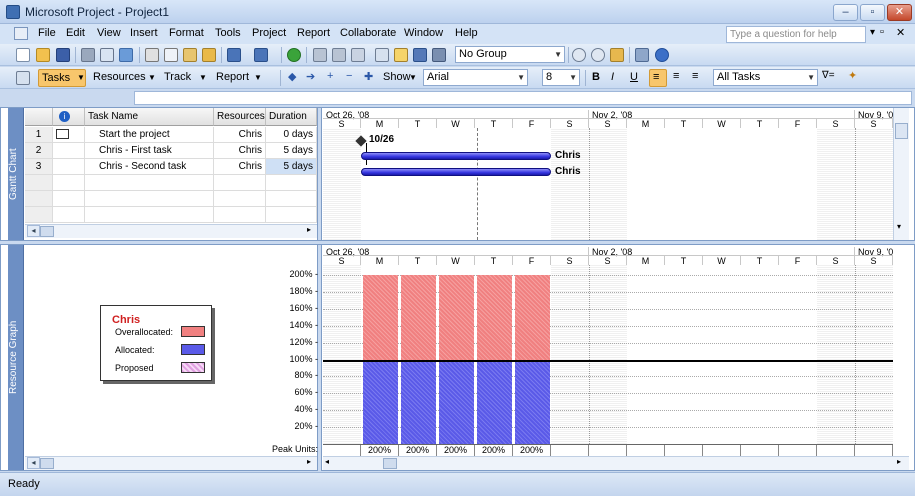 This screenshot has width=915, height=496. Describe the element at coordinates (899, 226) in the screenshot. I see `scroll-down-icon: ▾` at that location.